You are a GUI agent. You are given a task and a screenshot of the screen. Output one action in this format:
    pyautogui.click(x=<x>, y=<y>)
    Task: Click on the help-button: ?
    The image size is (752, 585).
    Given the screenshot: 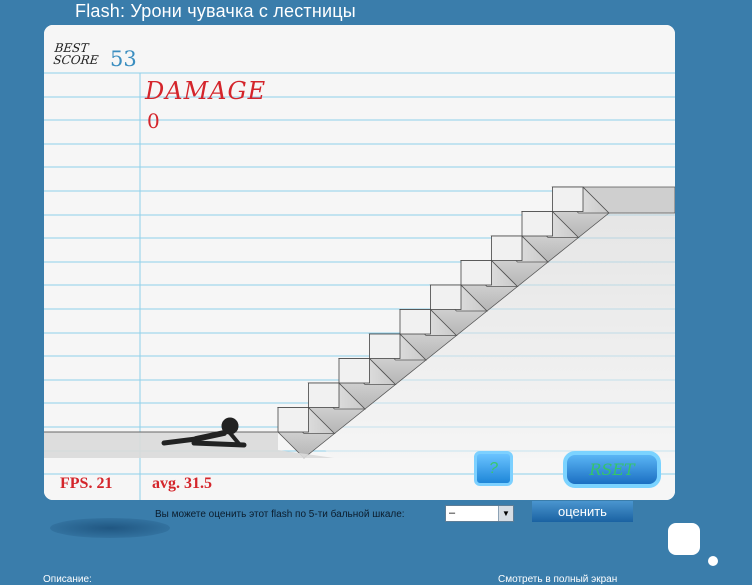 What is the action you would take?
    pyautogui.click(x=493, y=468)
    